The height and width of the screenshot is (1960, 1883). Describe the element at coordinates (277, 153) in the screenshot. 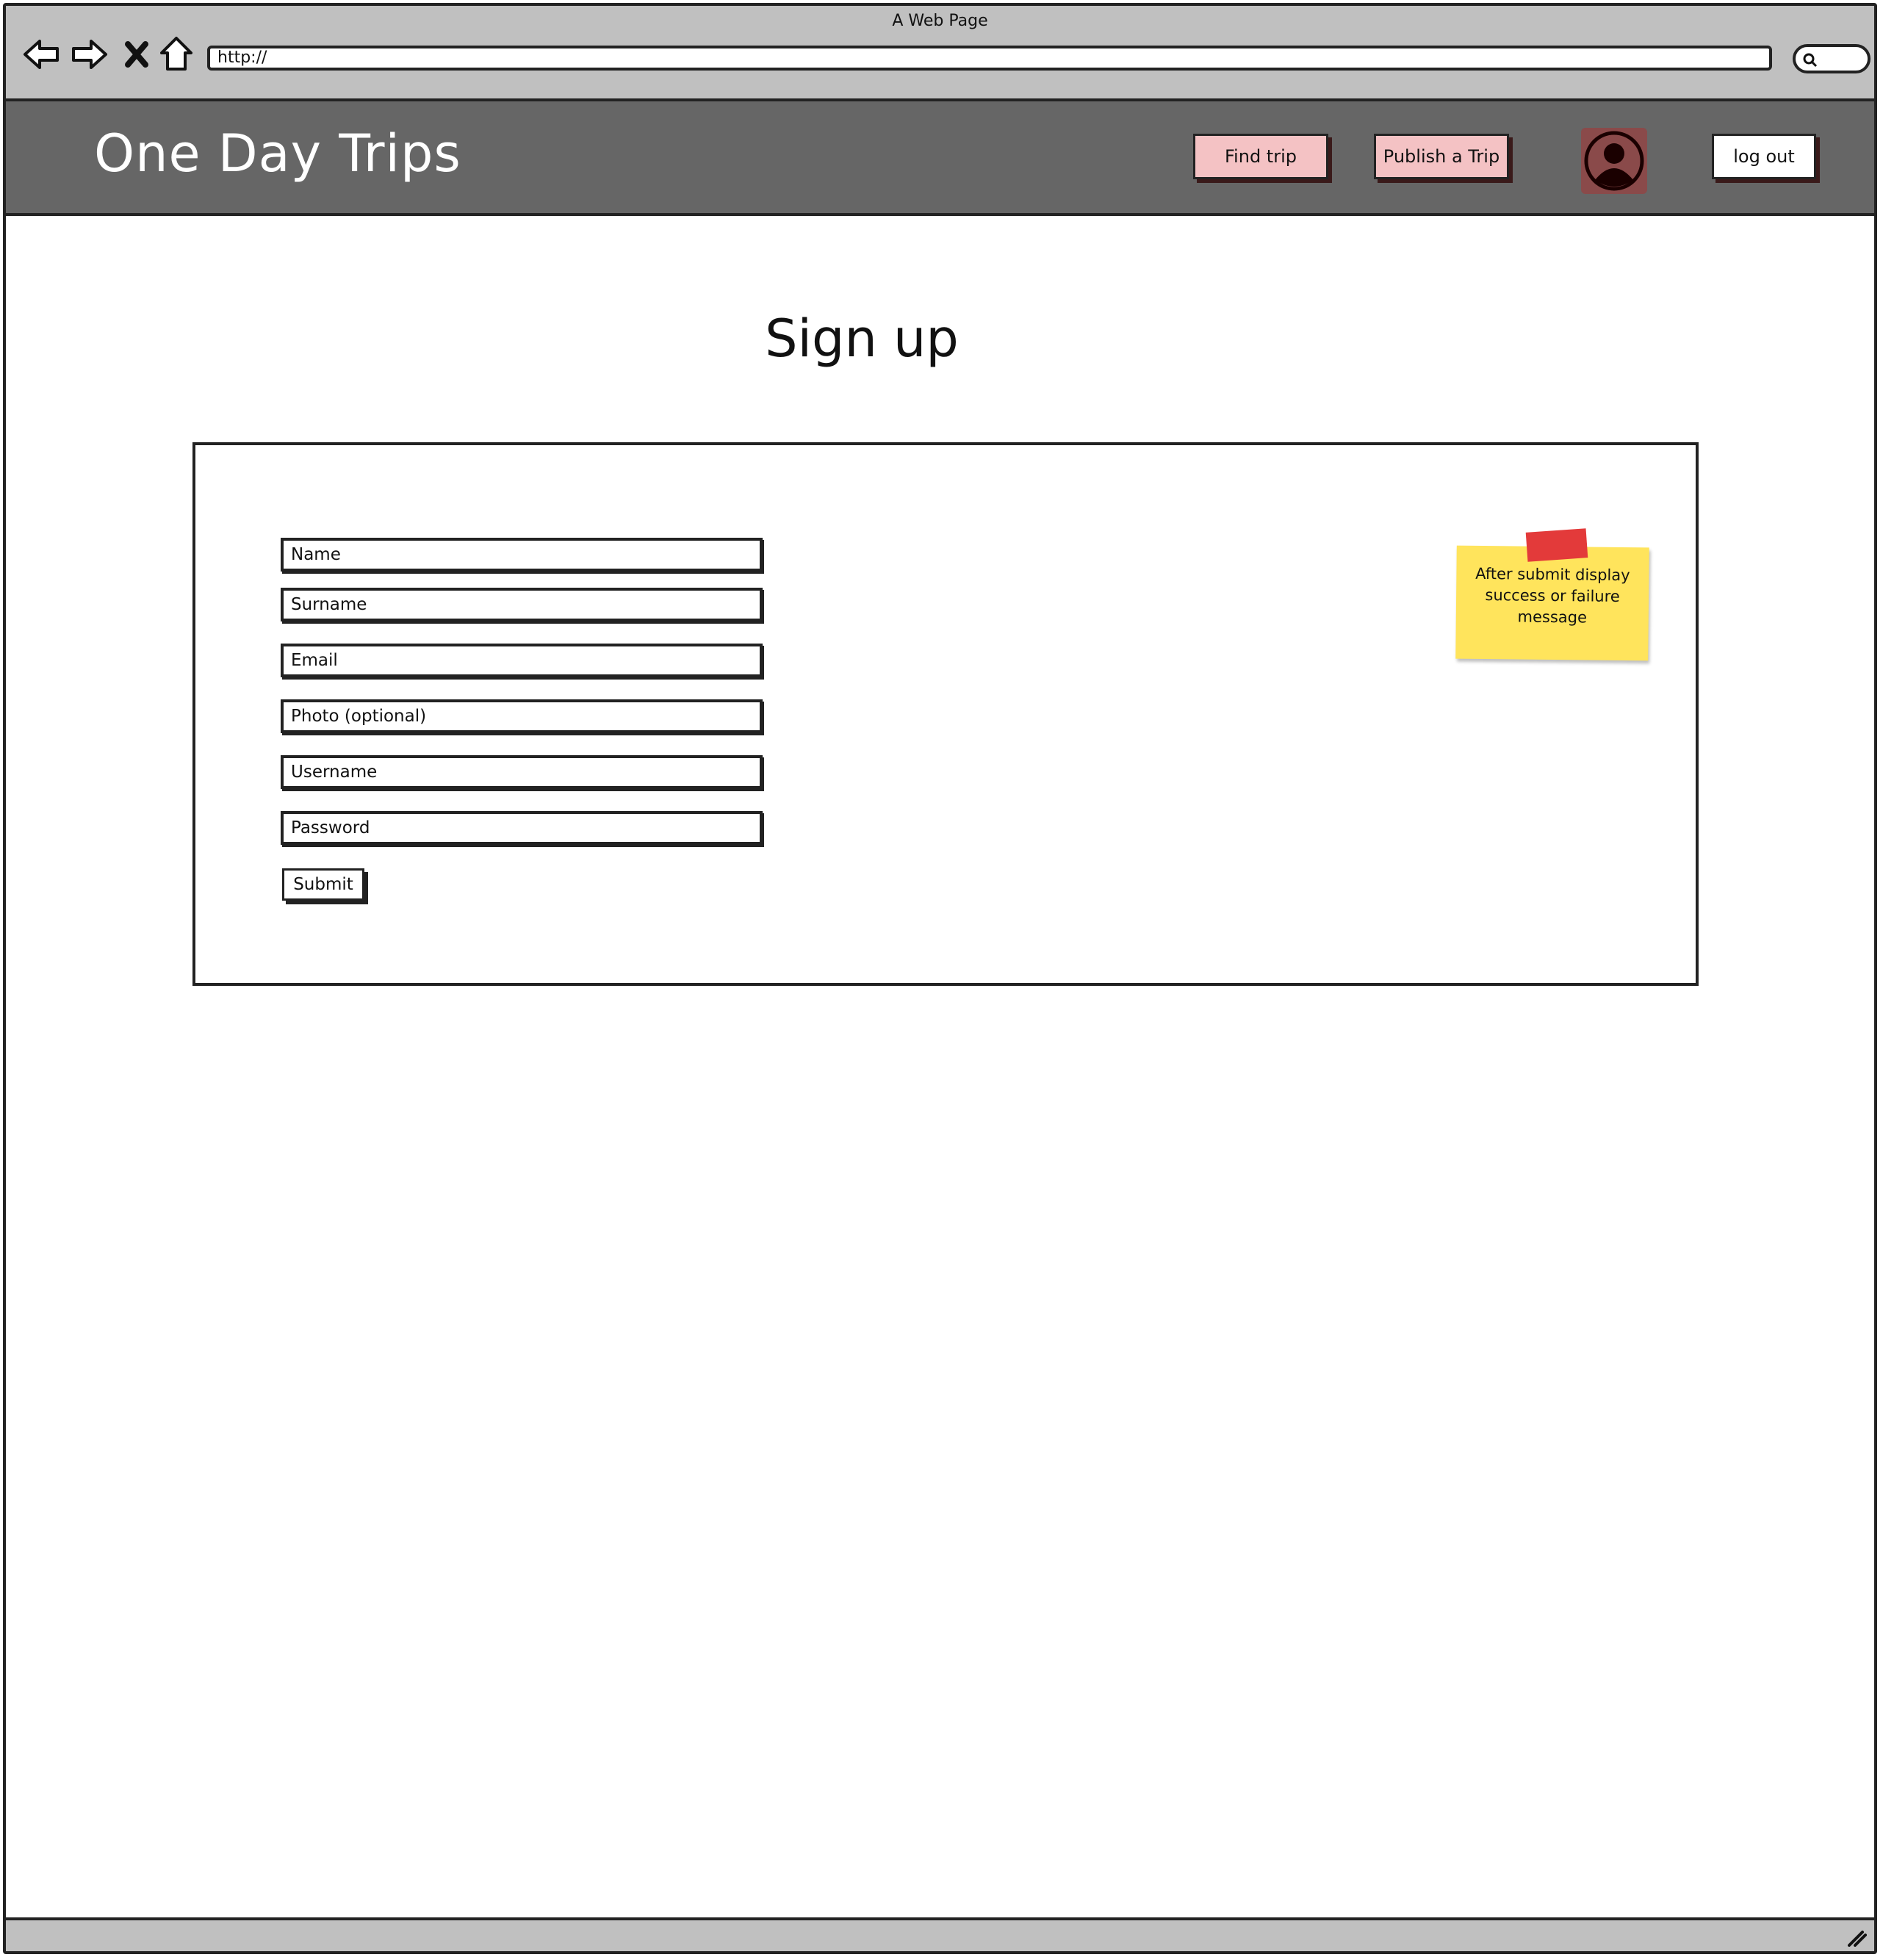

I see `site-logo: One Day Trips` at that location.